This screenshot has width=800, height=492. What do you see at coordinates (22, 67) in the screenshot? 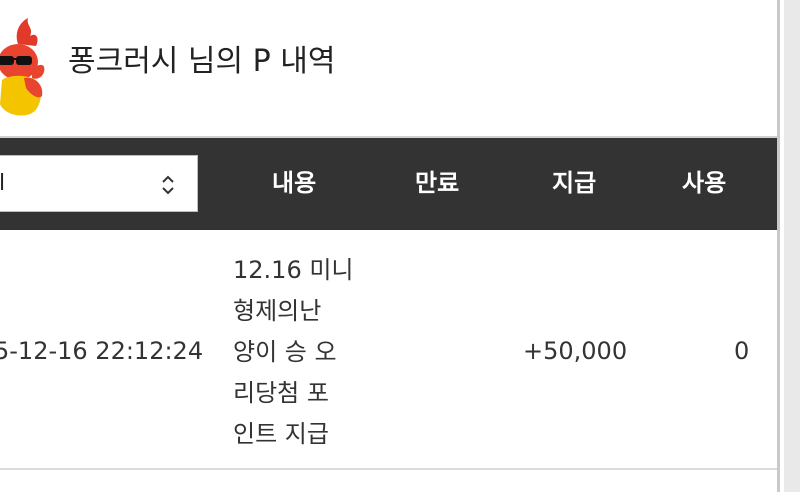
I see `mascot-icon` at bounding box center [22, 67].